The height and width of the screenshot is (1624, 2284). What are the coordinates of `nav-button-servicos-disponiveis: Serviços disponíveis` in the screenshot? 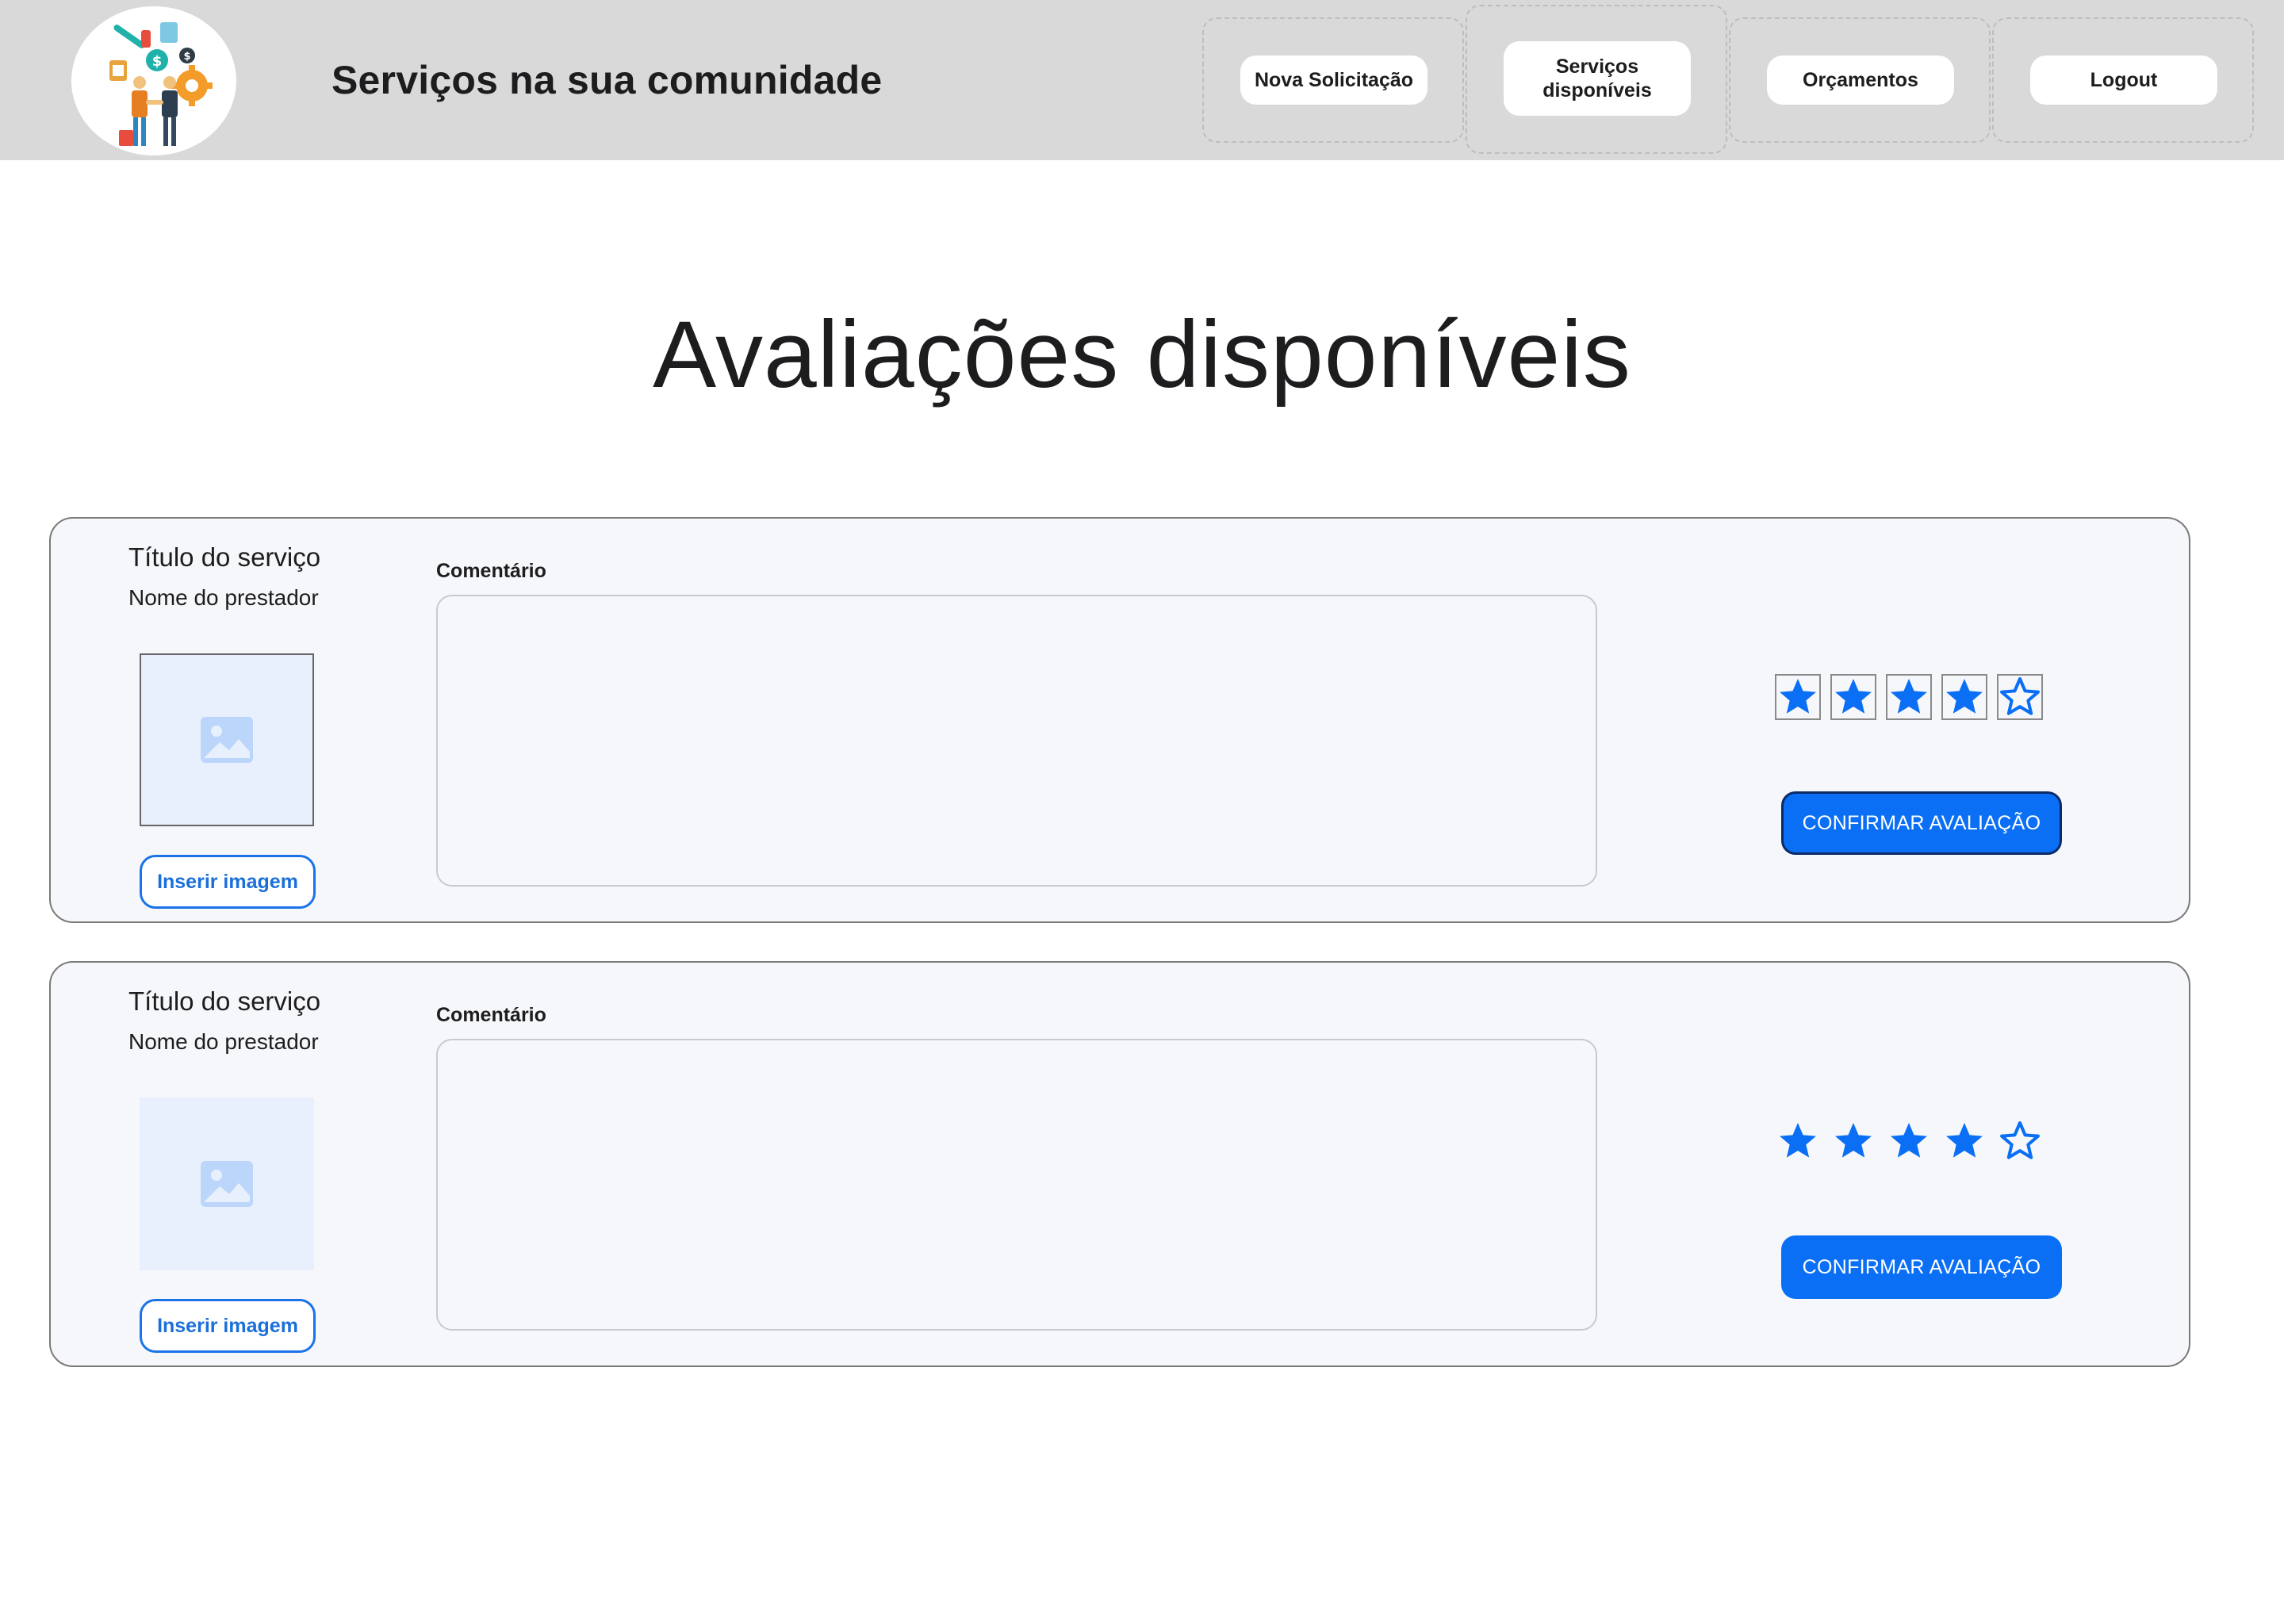 It's located at (1597, 78).